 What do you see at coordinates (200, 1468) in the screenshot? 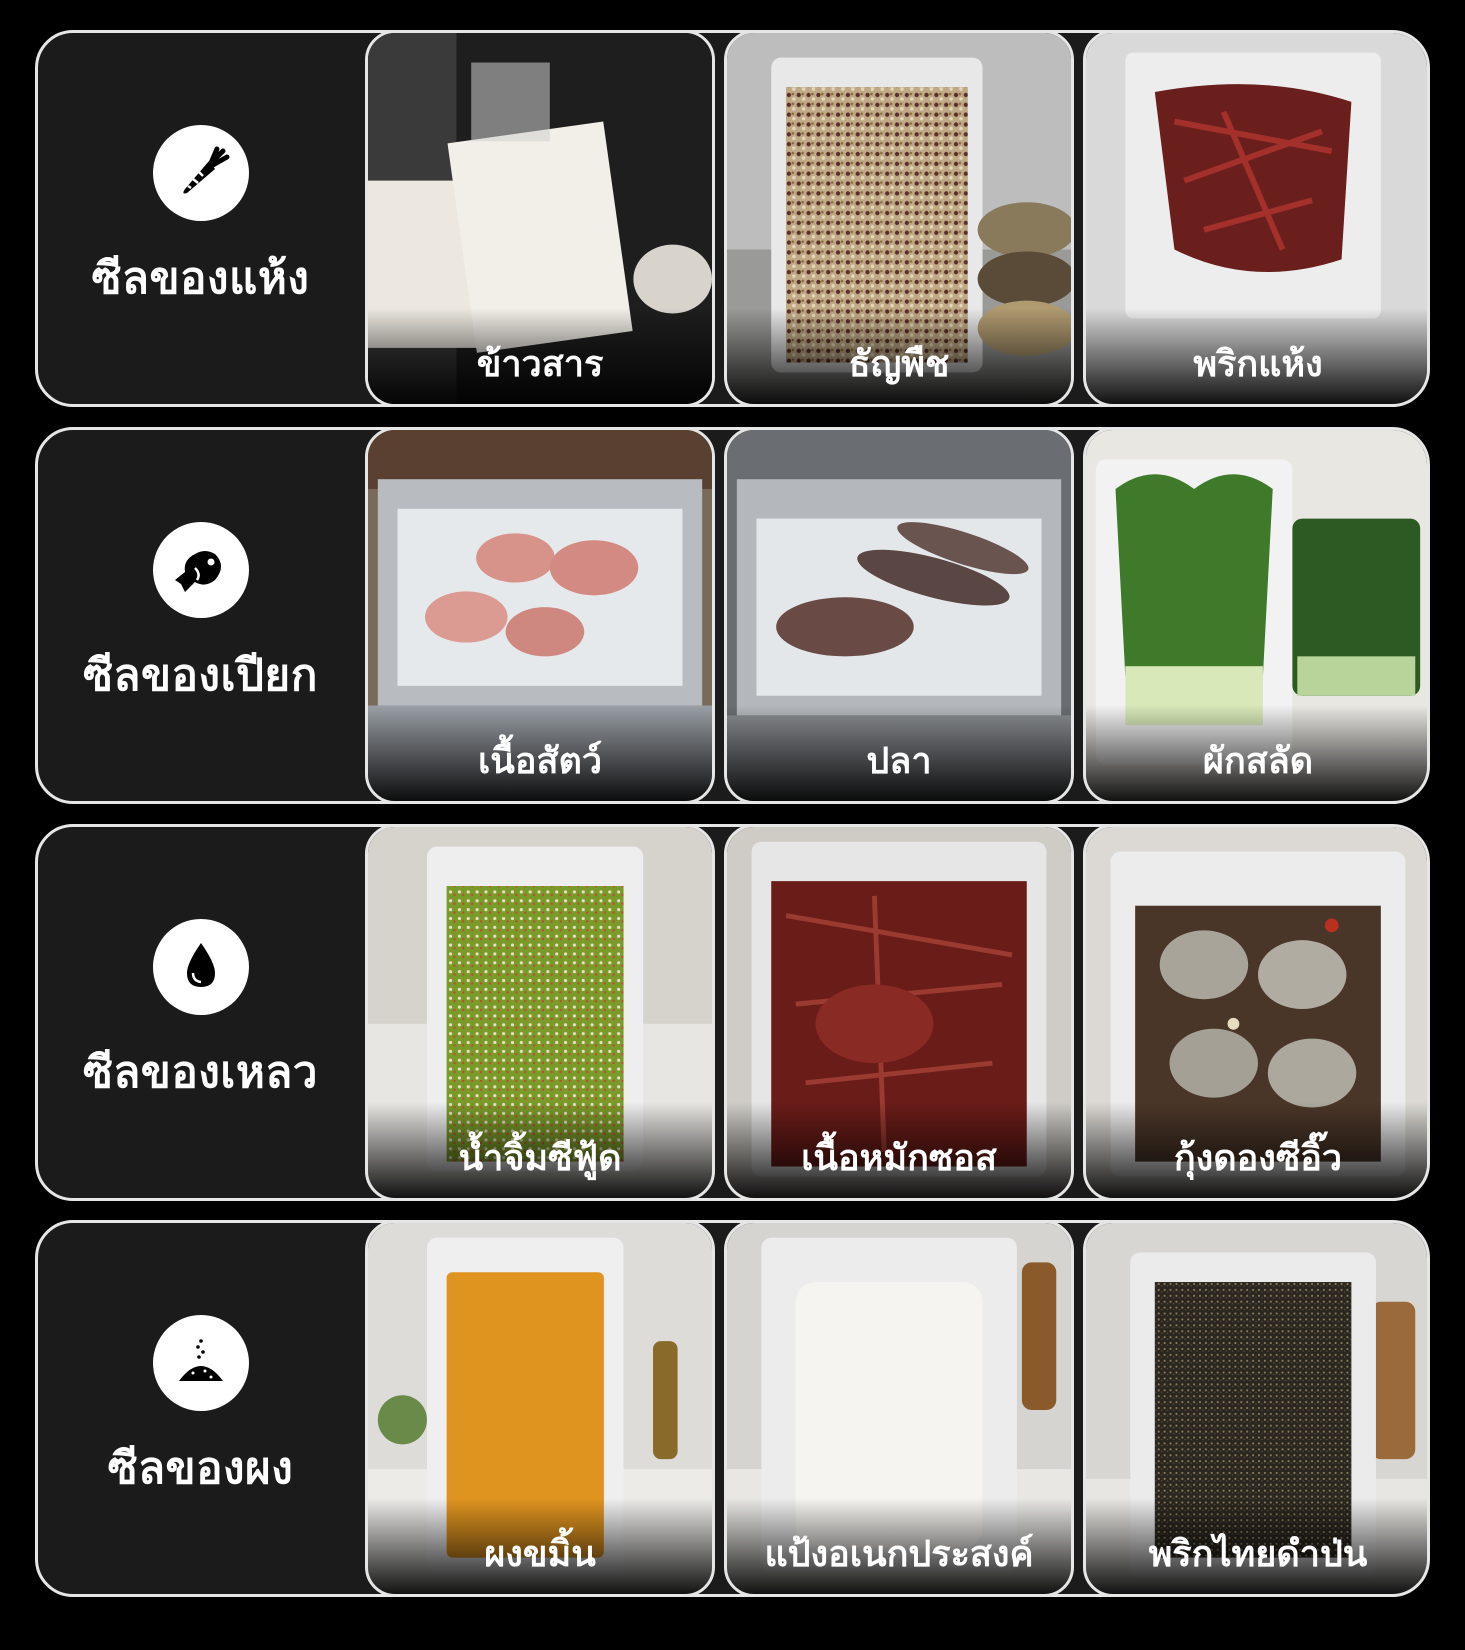
I see `category-label: ซีลของผง` at bounding box center [200, 1468].